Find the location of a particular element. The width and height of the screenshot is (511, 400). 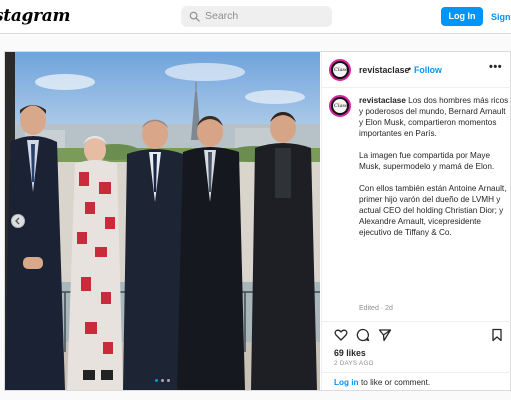

search-input: Search is located at coordinates (256, 16).